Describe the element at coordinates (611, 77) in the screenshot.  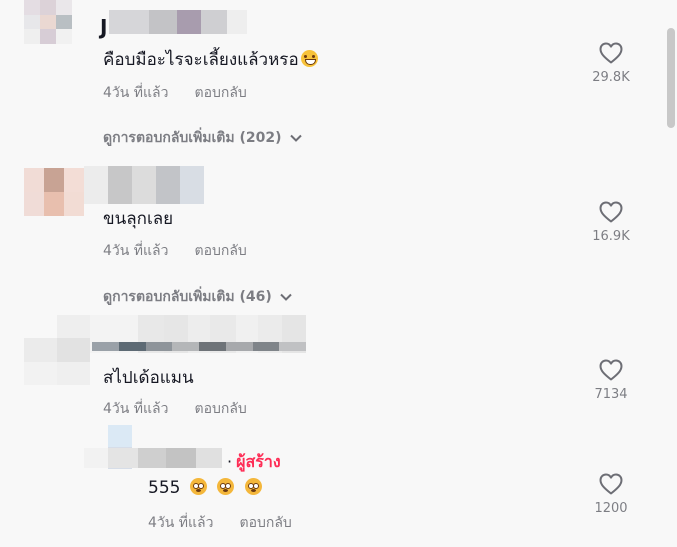
I see `like-count: 29.8K` at that location.